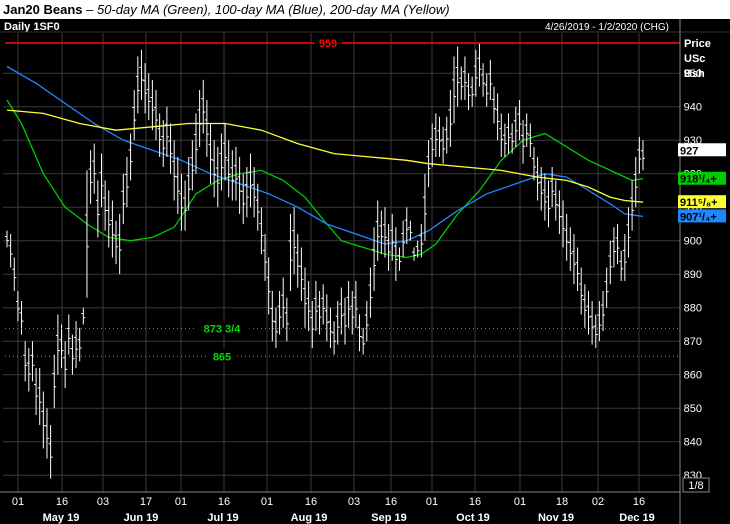 The image size is (730, 524). I want to click on y-tick-label: 850, so click(693, 409).